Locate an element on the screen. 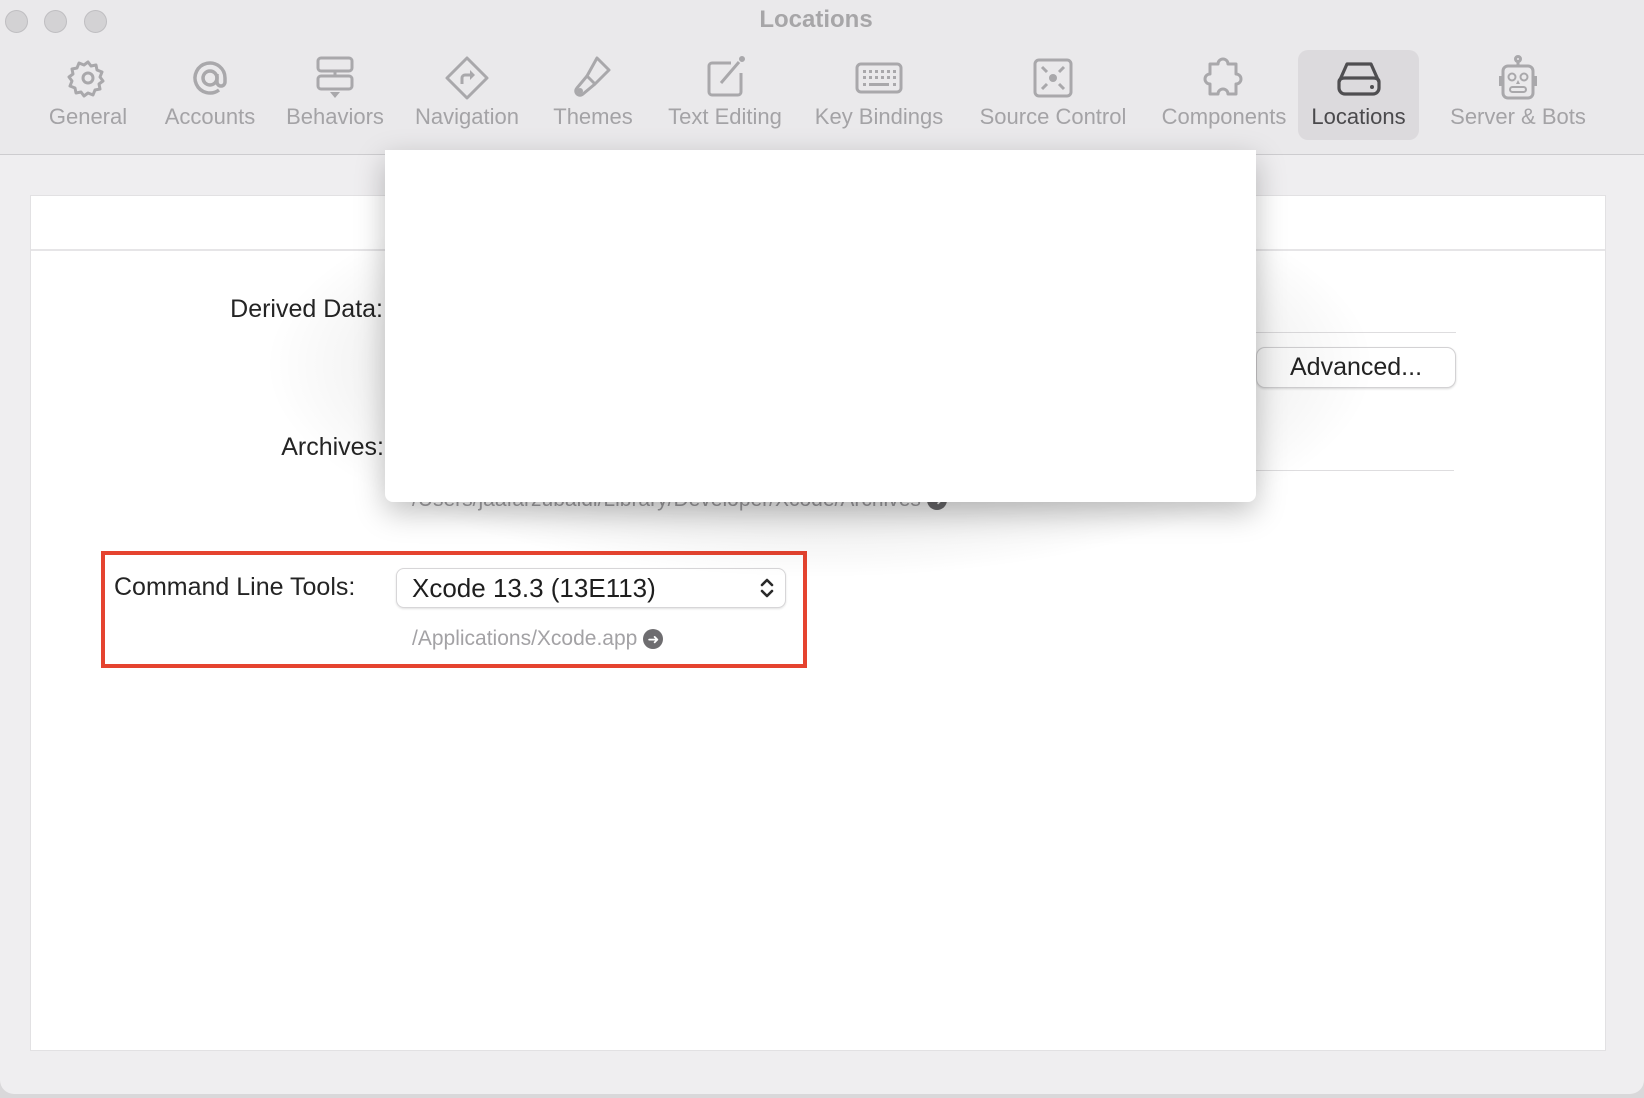  reveal-in-finder-arrow-icon: ➜ is located at coordinates (653, 639).